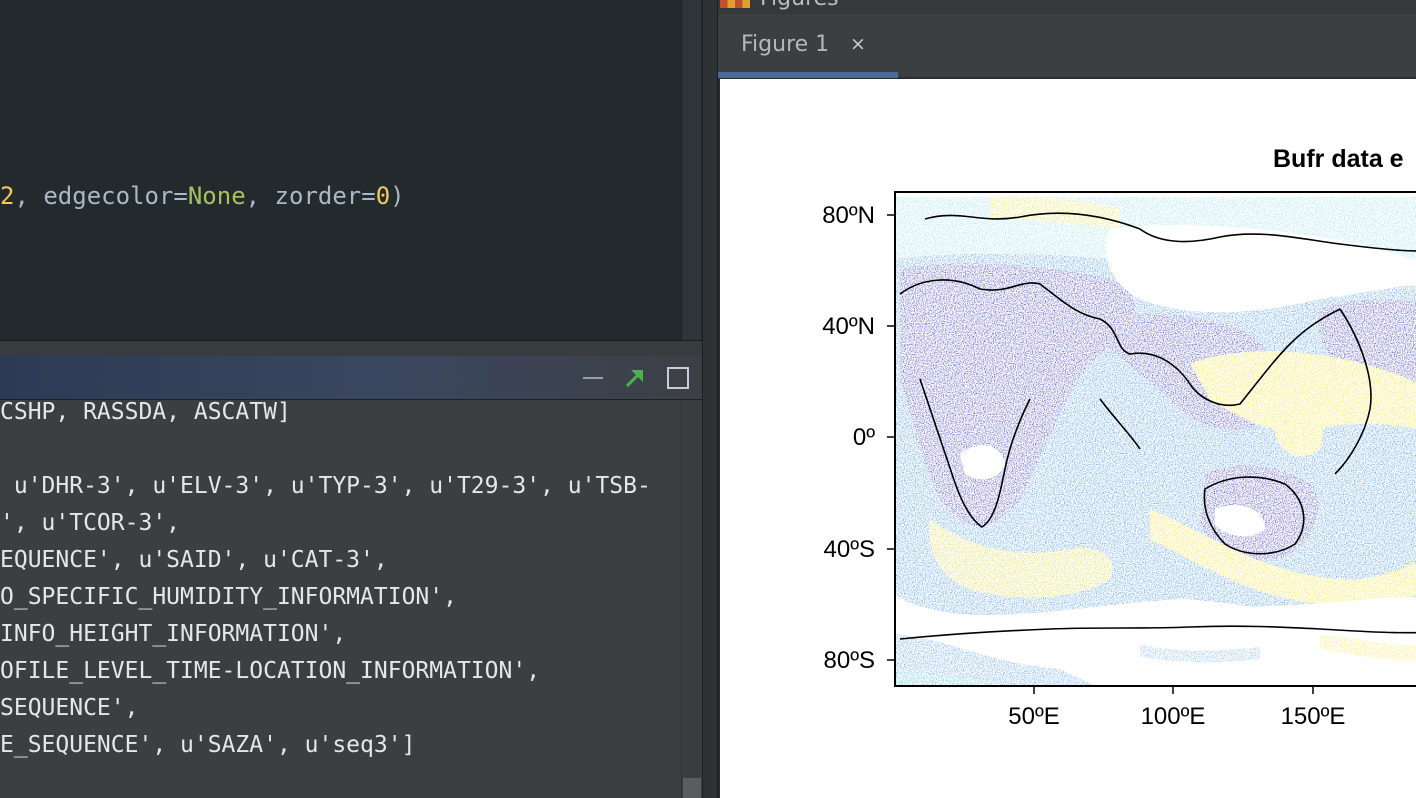 The height and width of the screenshot is (798, 1416). I want to click on figures-pane-title: Figures, so click(799, 5).